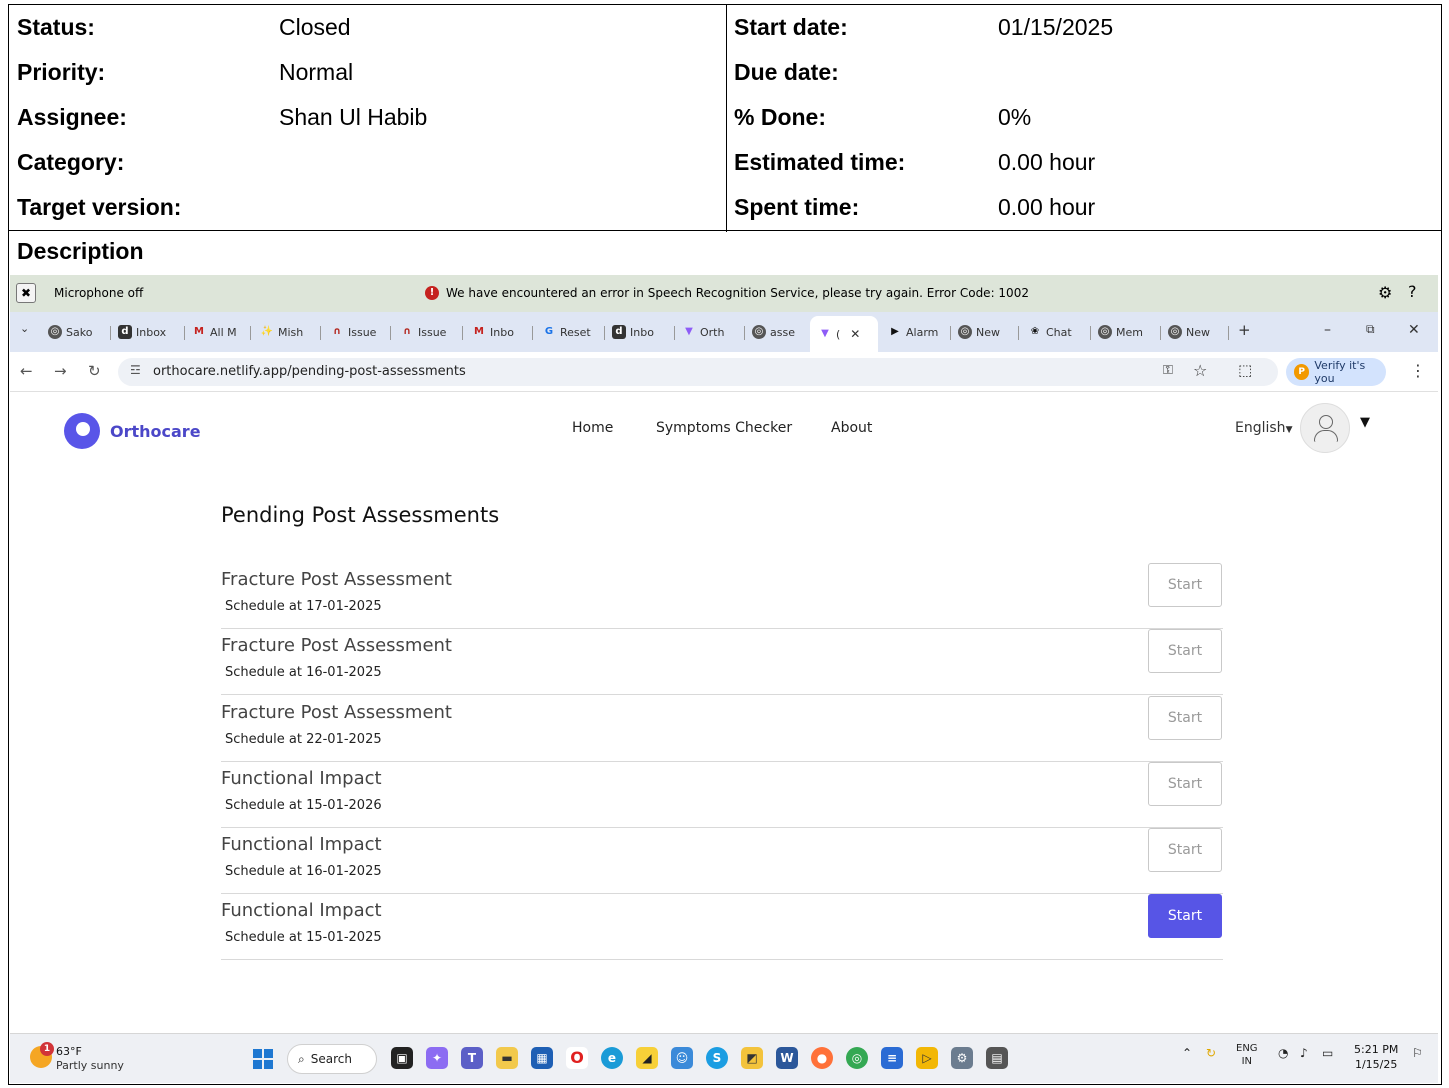 This screenshot has width=1449, height=1088. What do you see at coordinates (787, 1058) in the screenshot?
I see `word-icon: W` at bounding box center [787, 1058].